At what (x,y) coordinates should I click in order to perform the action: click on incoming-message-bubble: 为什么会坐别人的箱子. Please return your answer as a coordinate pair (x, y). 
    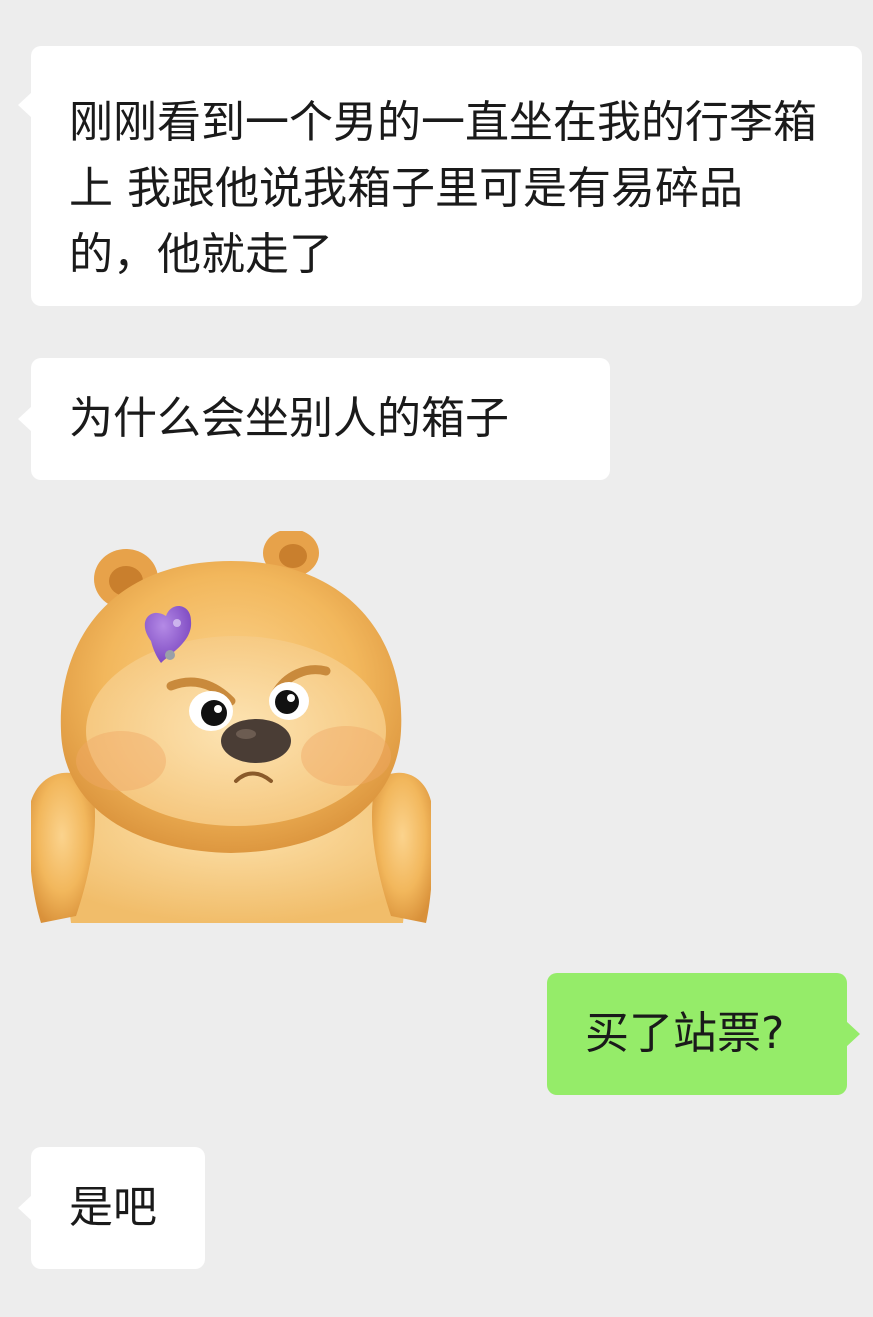
    Looking at the image, I should click on (314, 419).